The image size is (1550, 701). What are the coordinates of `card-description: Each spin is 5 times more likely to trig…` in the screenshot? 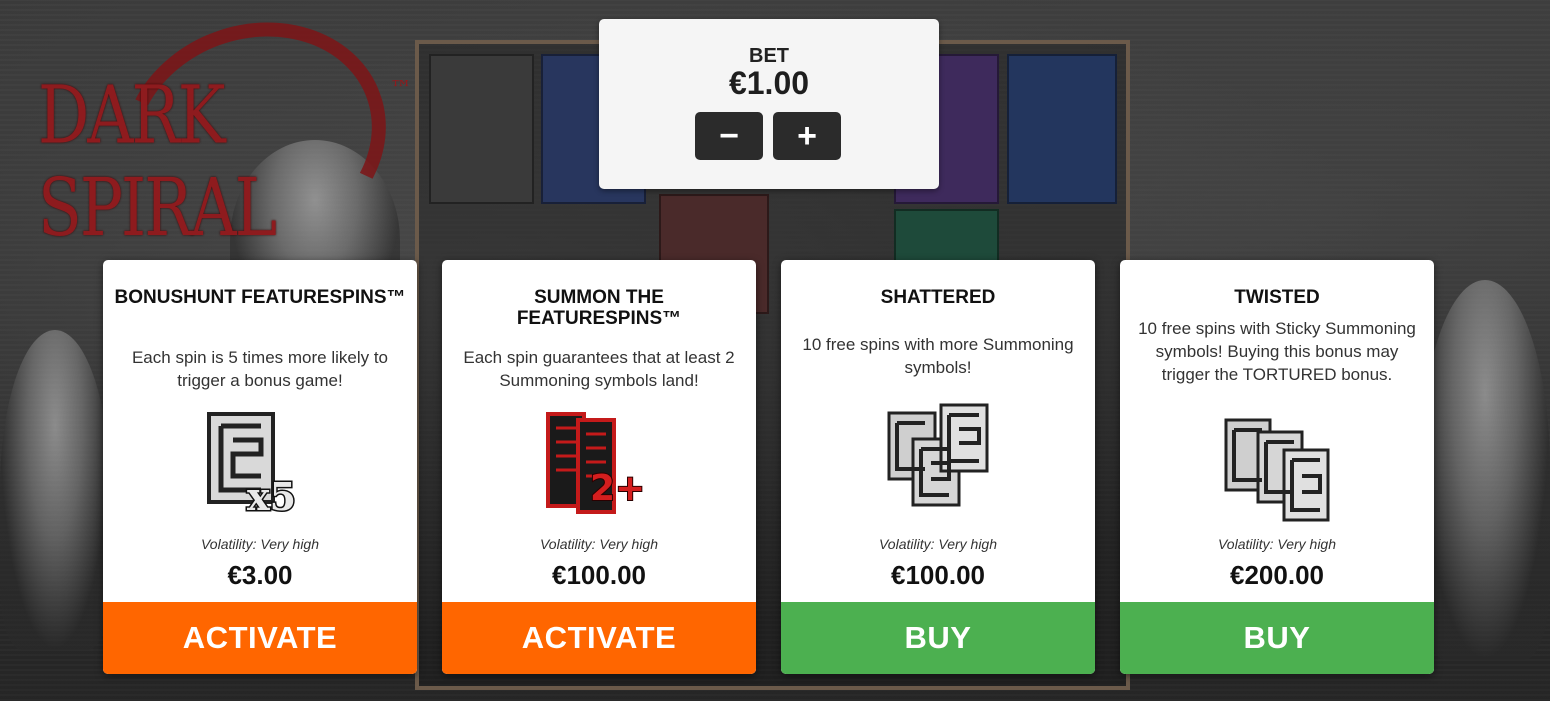 It's located at (260, 369).